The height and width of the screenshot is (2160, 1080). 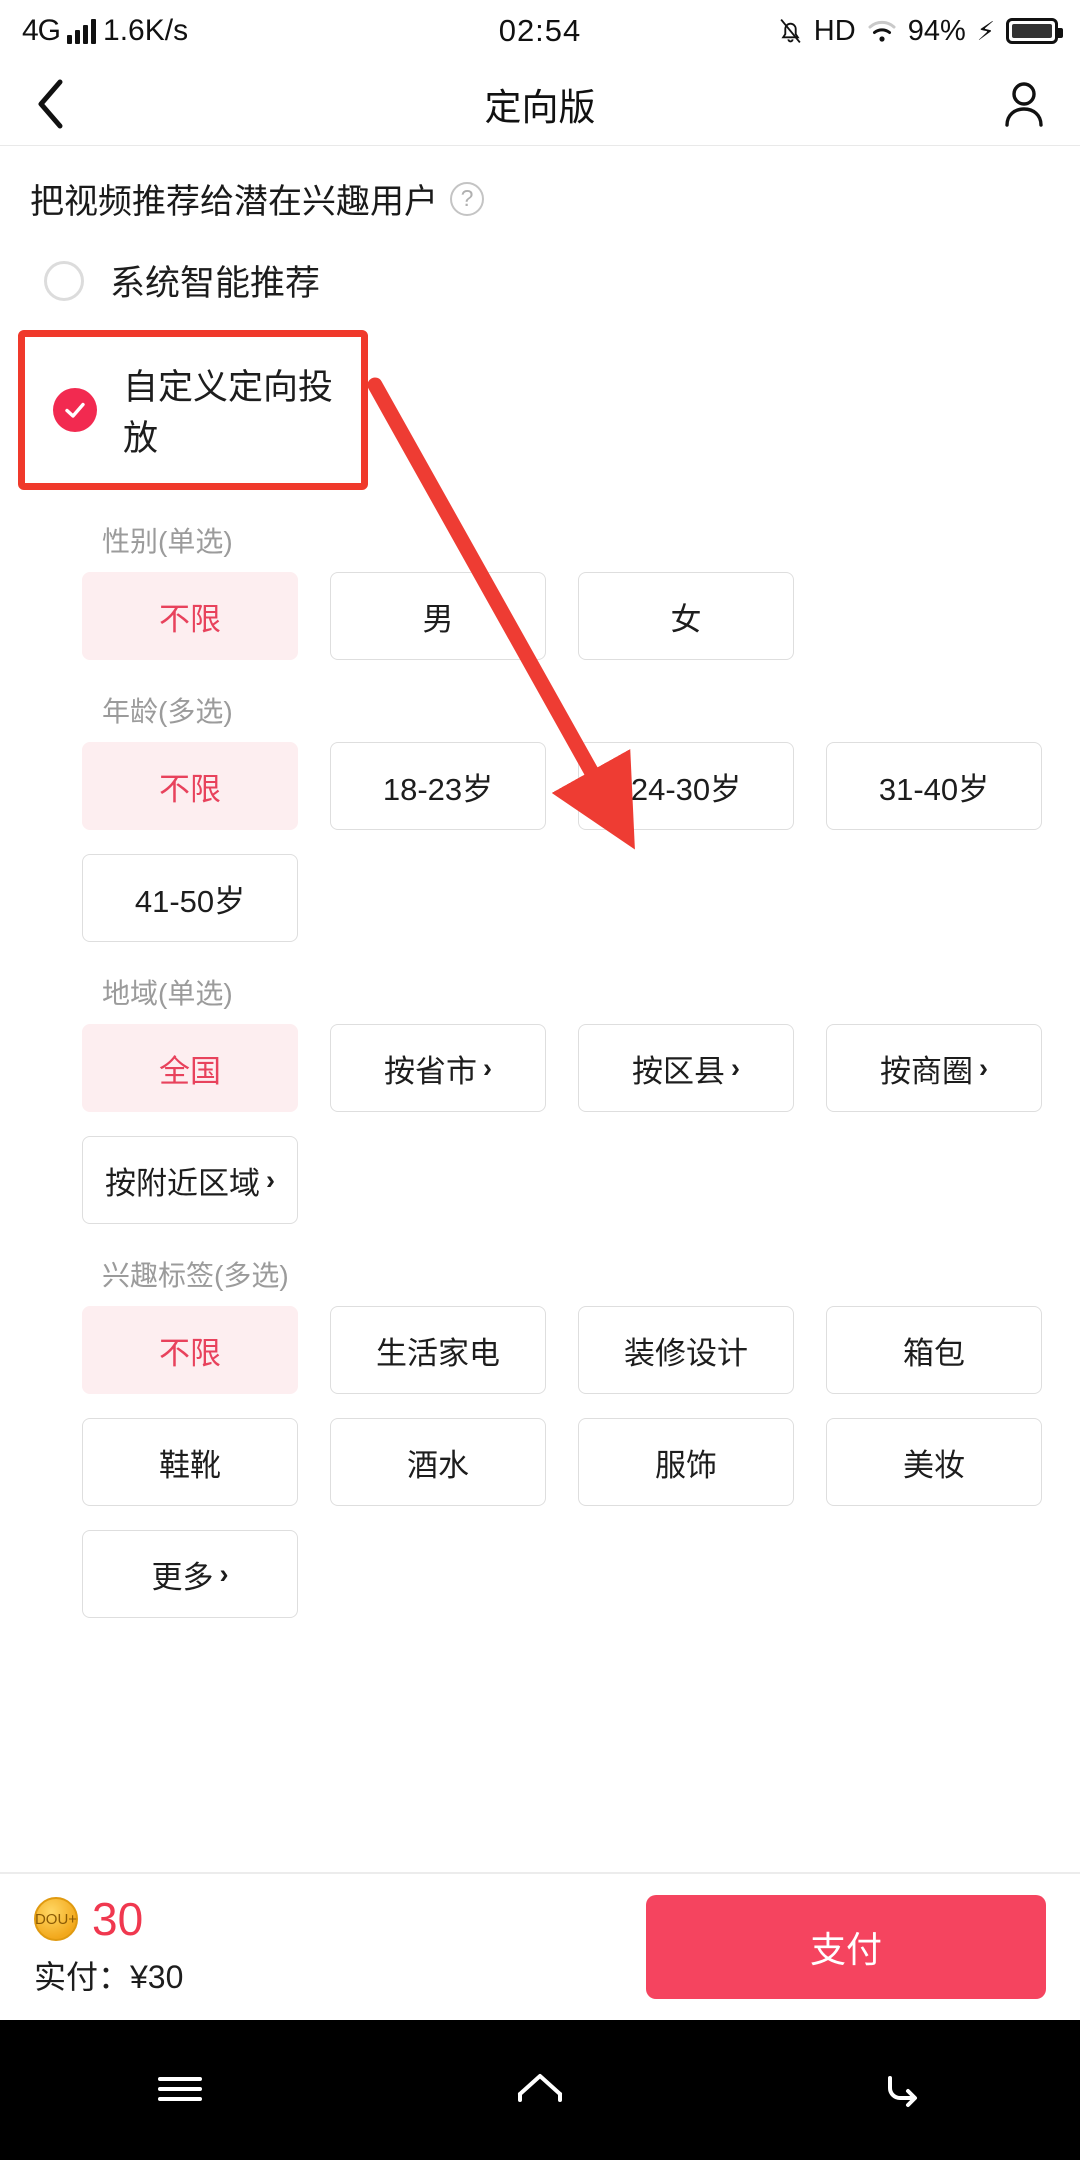 I want to click on chip-age-3: 31-40岁, so click(x=934, y=786).